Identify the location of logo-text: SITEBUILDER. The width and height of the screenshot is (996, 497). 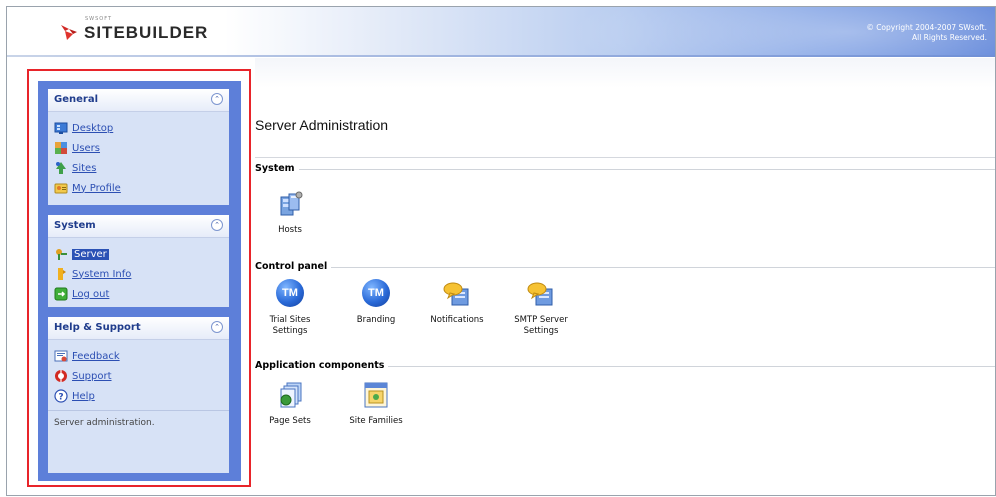
(146, 32).